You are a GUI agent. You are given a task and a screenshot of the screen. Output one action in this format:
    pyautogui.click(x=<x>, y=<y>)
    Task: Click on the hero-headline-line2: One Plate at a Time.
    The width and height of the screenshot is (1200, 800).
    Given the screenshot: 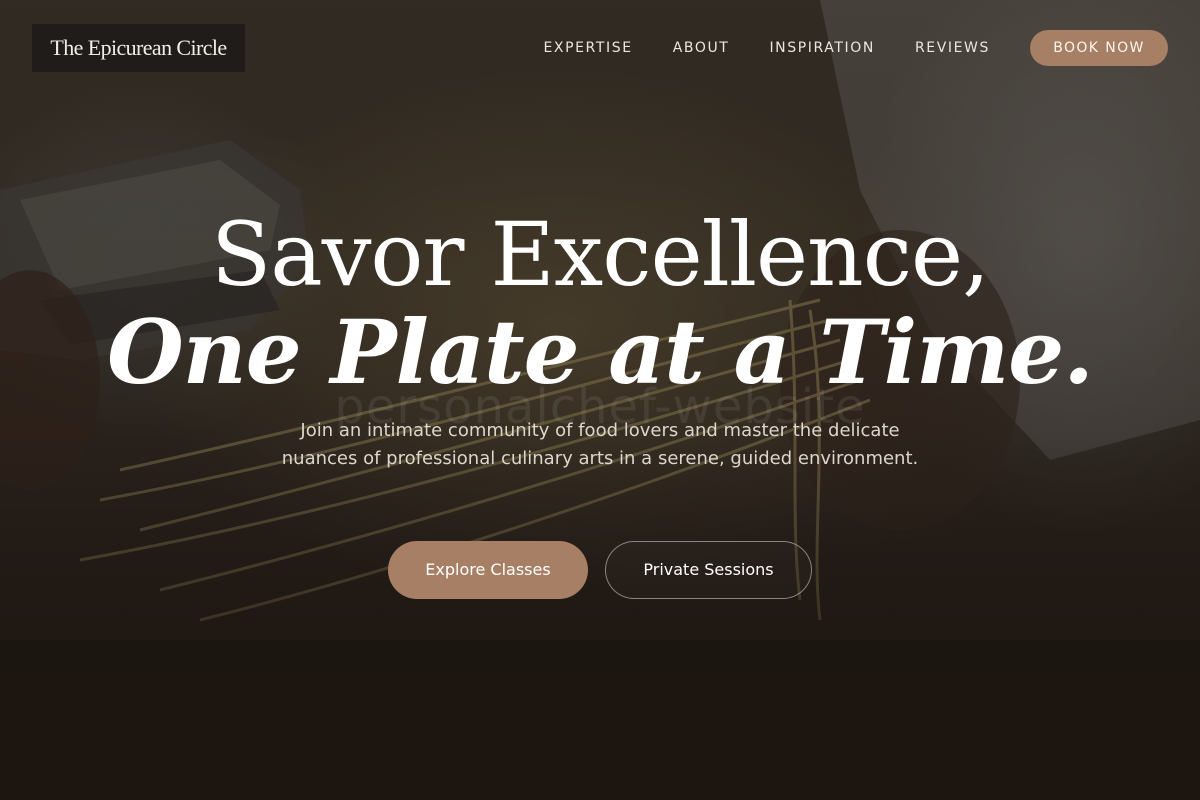 What is the action you would take?
    pyautogui.click(x=600, y=352)
    